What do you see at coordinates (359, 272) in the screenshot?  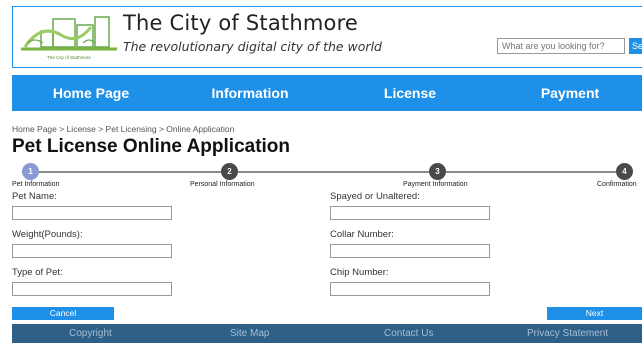 I see `chip-number-label: Chip Number:` at bounding box center [359, 272].